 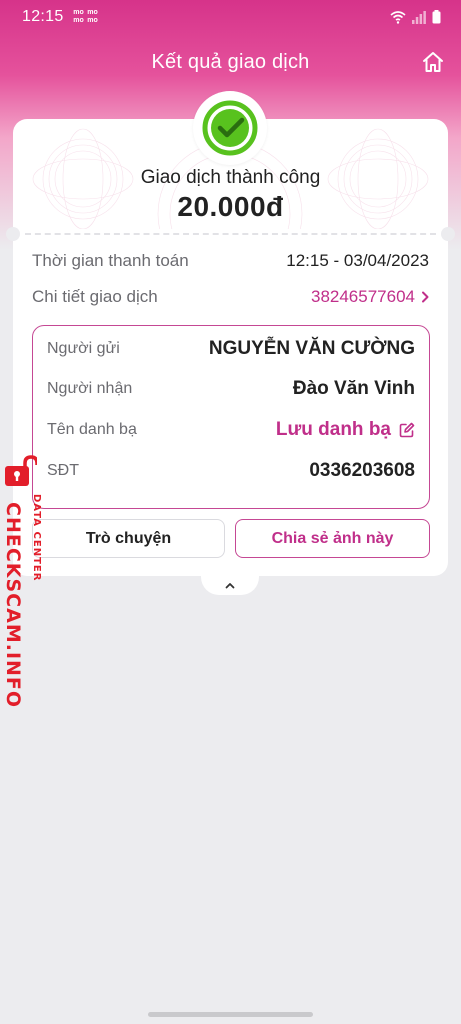 I want to click on transaction-detail-row: Chi tiết giao dịch 38246577604, so click(x=230, y=297).